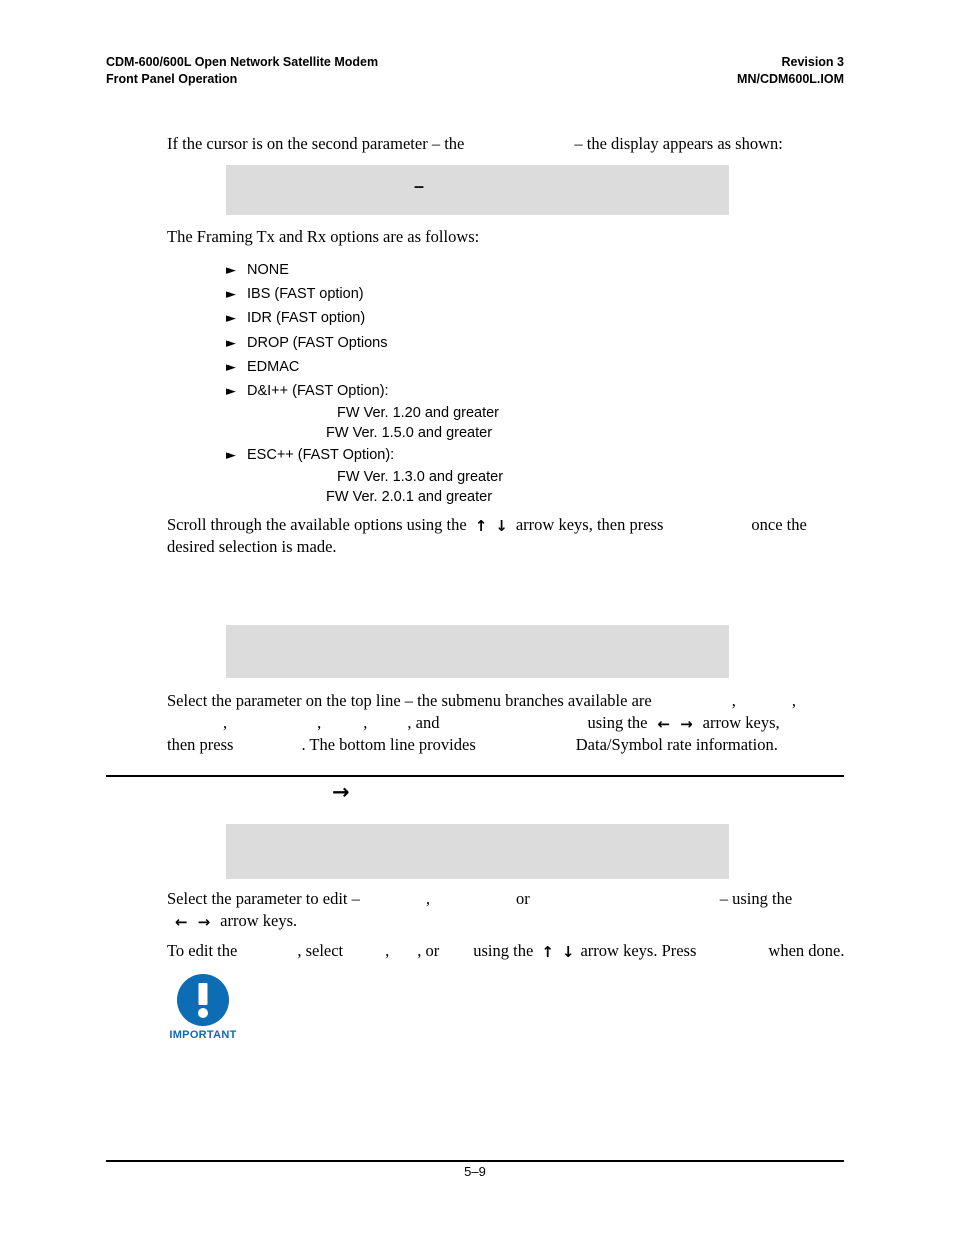 The height and width of the screenshot is (1235, 954). What do you see at coordinates (790, 79) in the screenshot?
I see `header-document-number: MN/CDM600L.IOM` at bounding box center [790, 79].